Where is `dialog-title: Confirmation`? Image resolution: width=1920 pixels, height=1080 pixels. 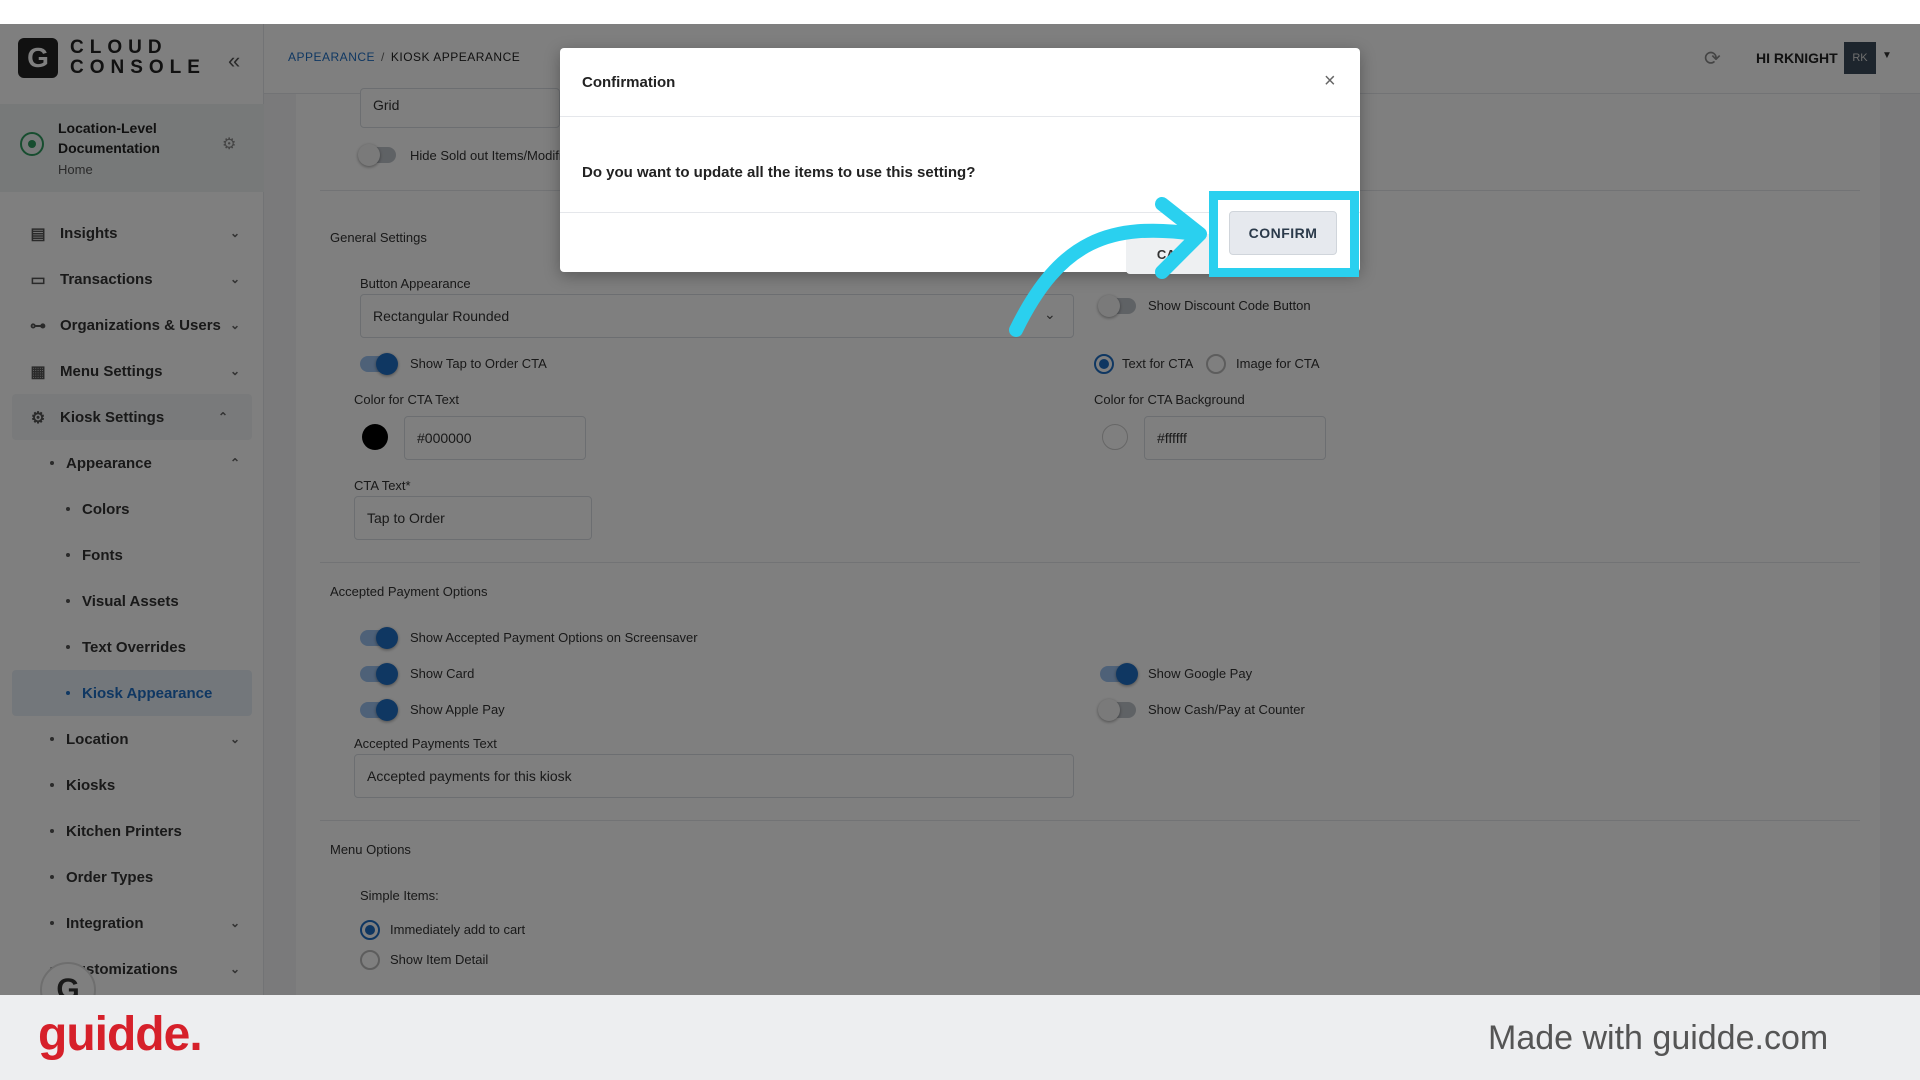 dialog-title: Confirmation is located at coordinates (629, 82).